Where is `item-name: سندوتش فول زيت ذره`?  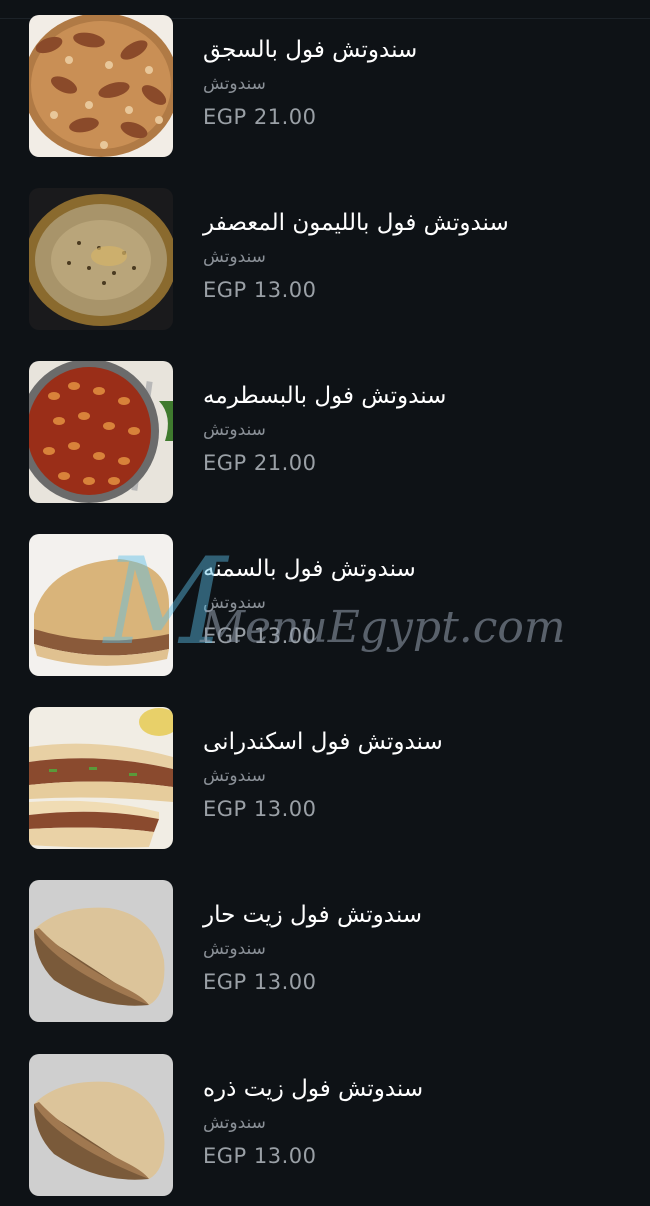 item-name: سندوتش فول زيت ذره is located at coordinates (313, 1089).